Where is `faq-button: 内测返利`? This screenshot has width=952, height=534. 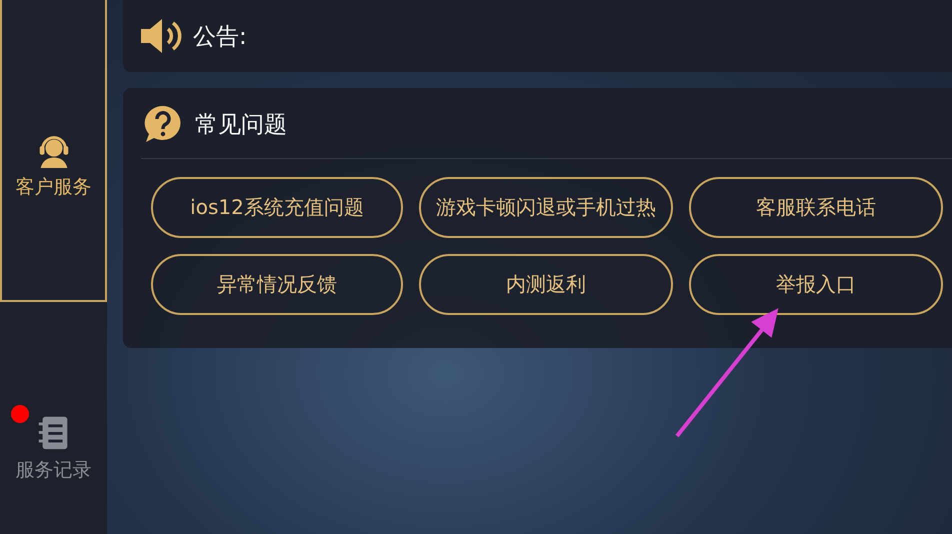 faq-button: 内测返利 is located at coordinates (546, 284).